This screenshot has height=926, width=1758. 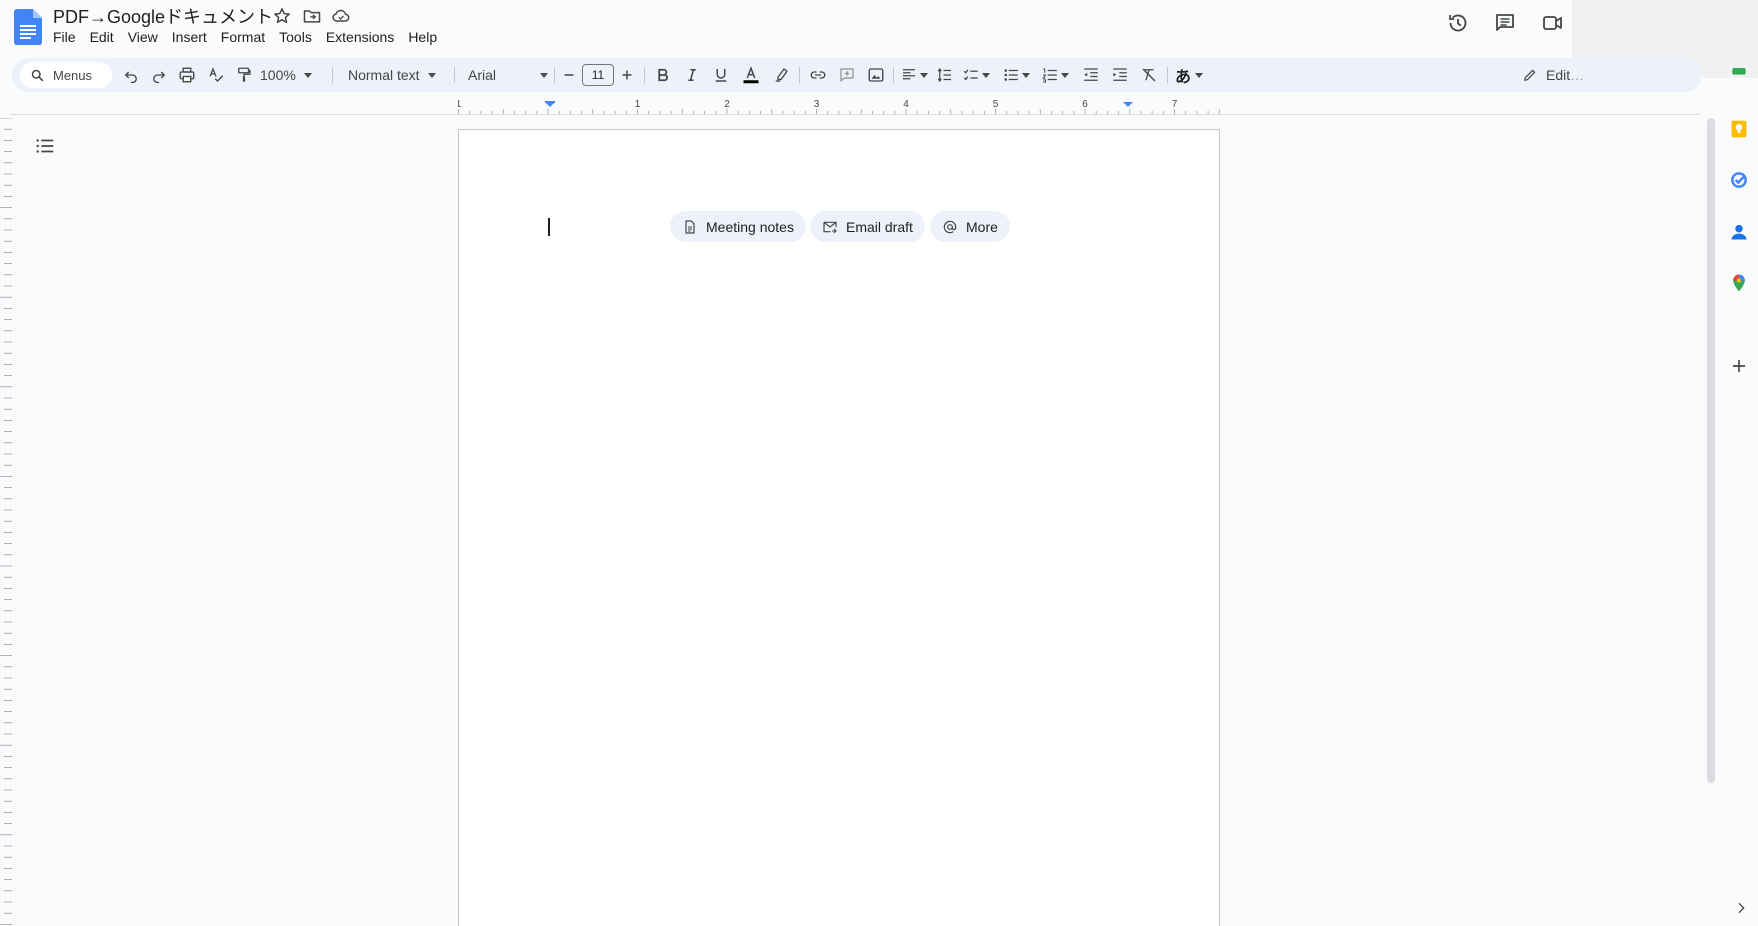 What do you see at coordinates (950, 226) in the screenshot?
I see `at-sign-icon` at bounding box center [950, 226].